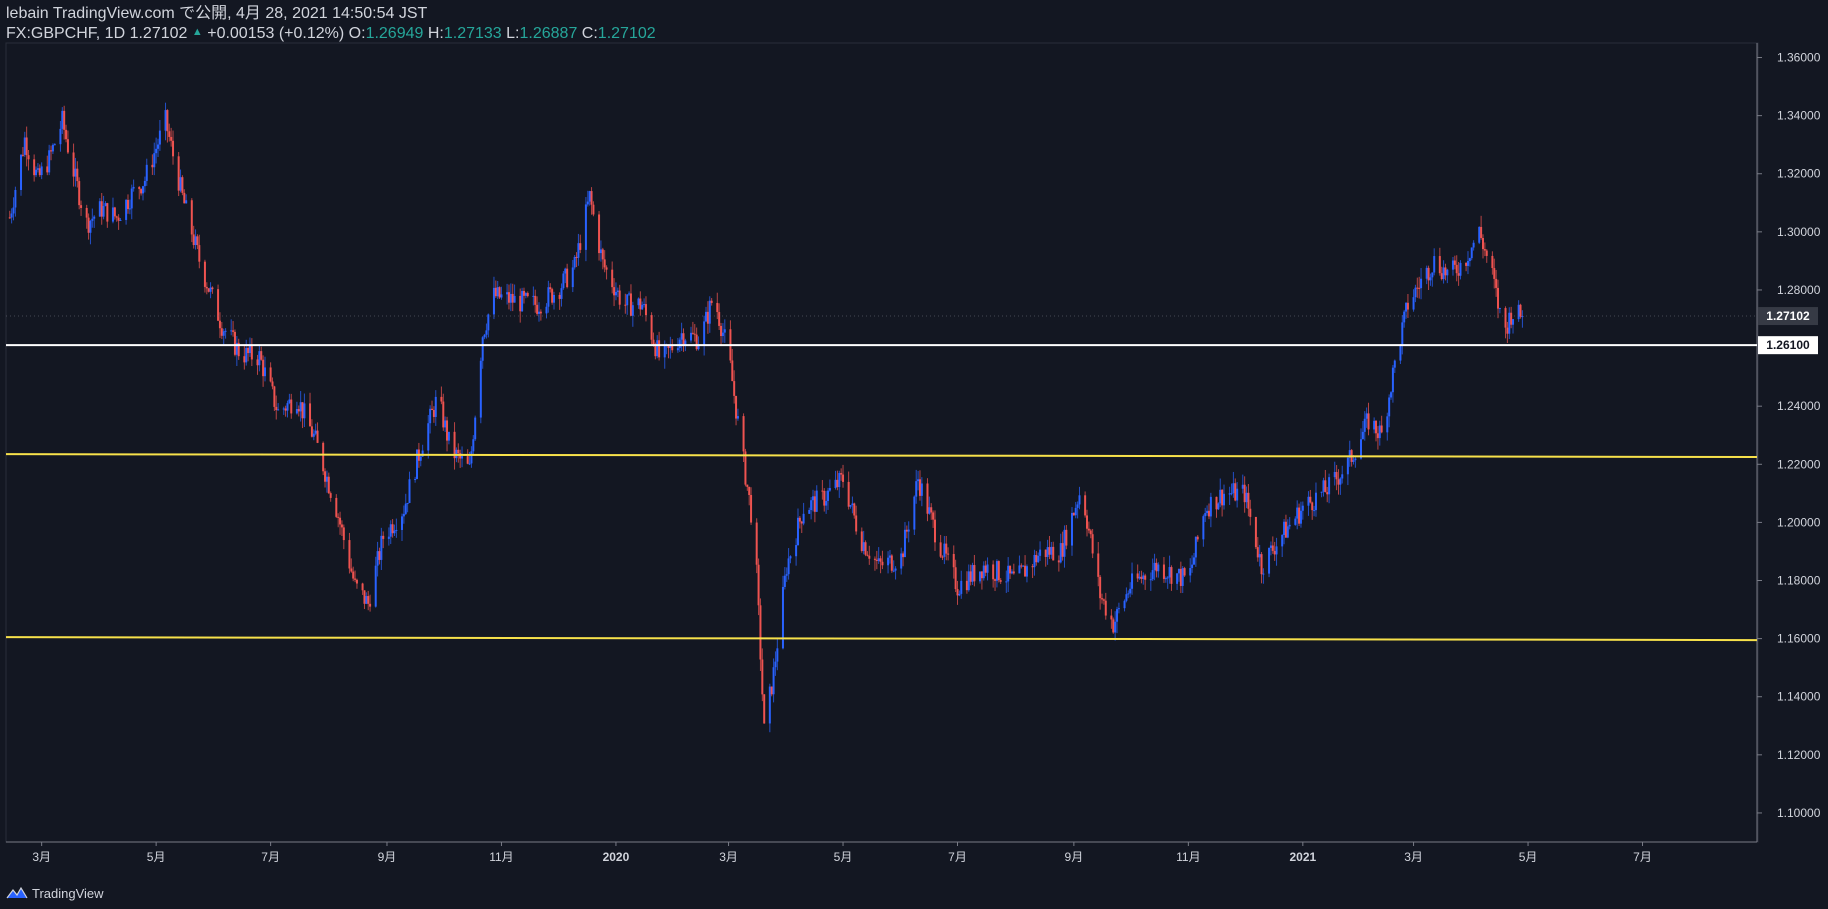 This screenshot has width=1828, height=909. I want to click on time-axis: 3月 5月 7月 9月 11月 2020 3月 5月 7月 9月 11月 2021 3月 5月 7月, so click(842, 853).